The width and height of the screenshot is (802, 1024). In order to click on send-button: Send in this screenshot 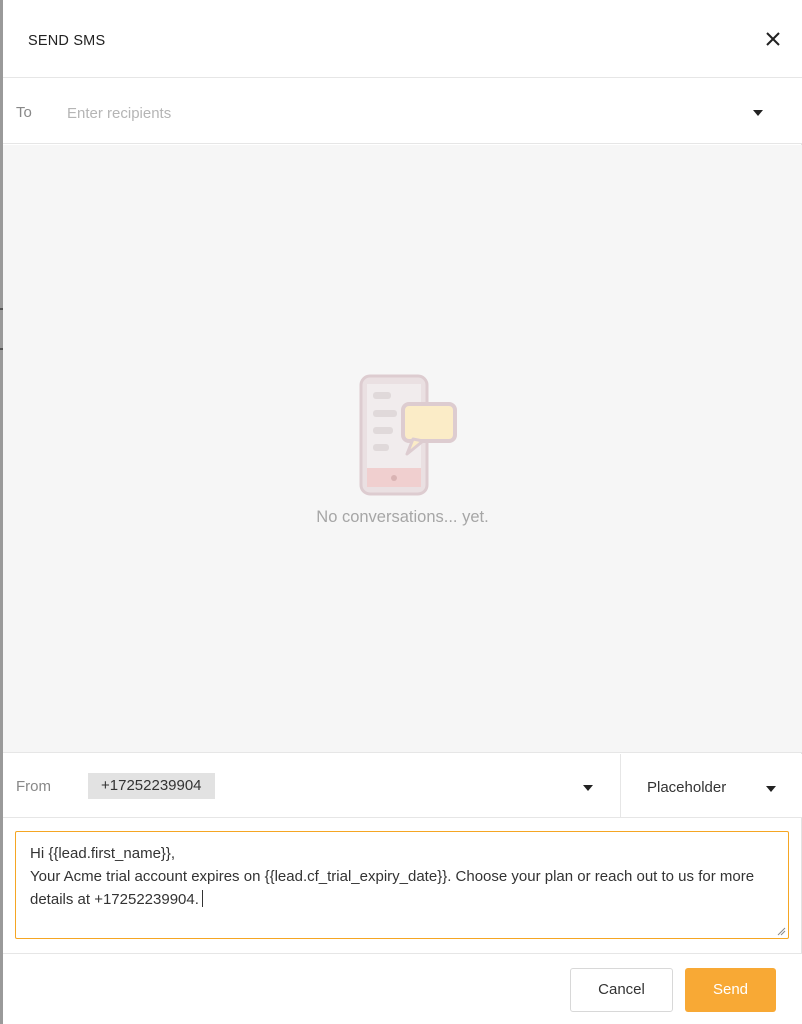, I will do `click(730, 990)`.